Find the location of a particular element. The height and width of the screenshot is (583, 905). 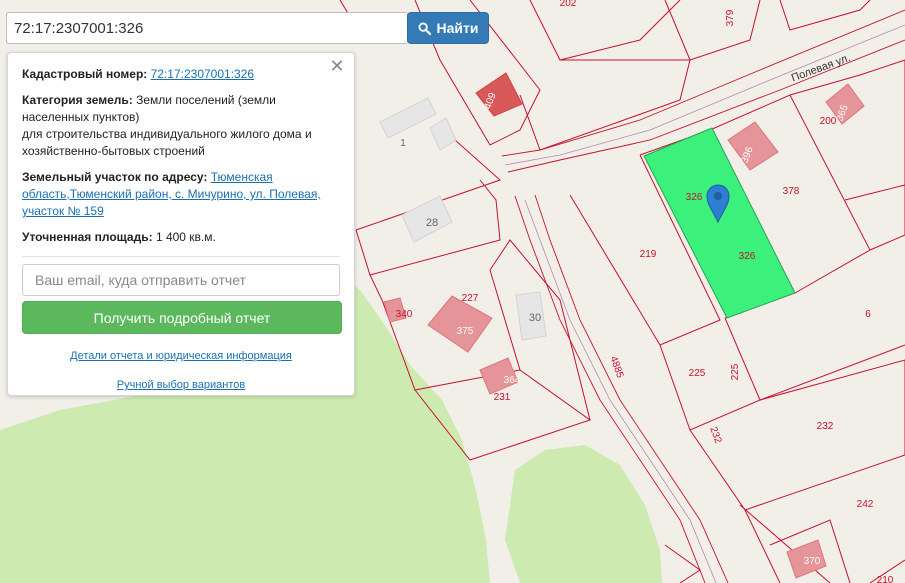

parcel-label: 375 is located at coordinates (465, 331).